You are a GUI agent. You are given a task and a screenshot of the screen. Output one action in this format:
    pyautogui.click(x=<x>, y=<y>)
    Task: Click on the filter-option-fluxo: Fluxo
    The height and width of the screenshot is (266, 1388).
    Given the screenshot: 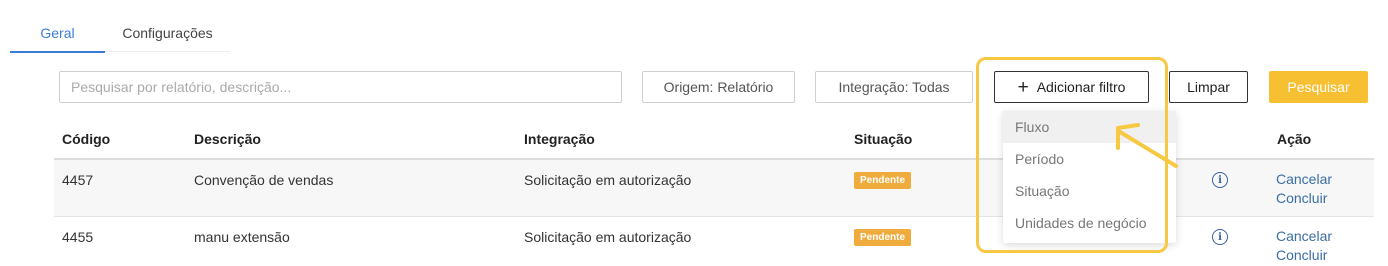 What is the action you would take?
    pyautogui.click(x=1089, y=127)
    